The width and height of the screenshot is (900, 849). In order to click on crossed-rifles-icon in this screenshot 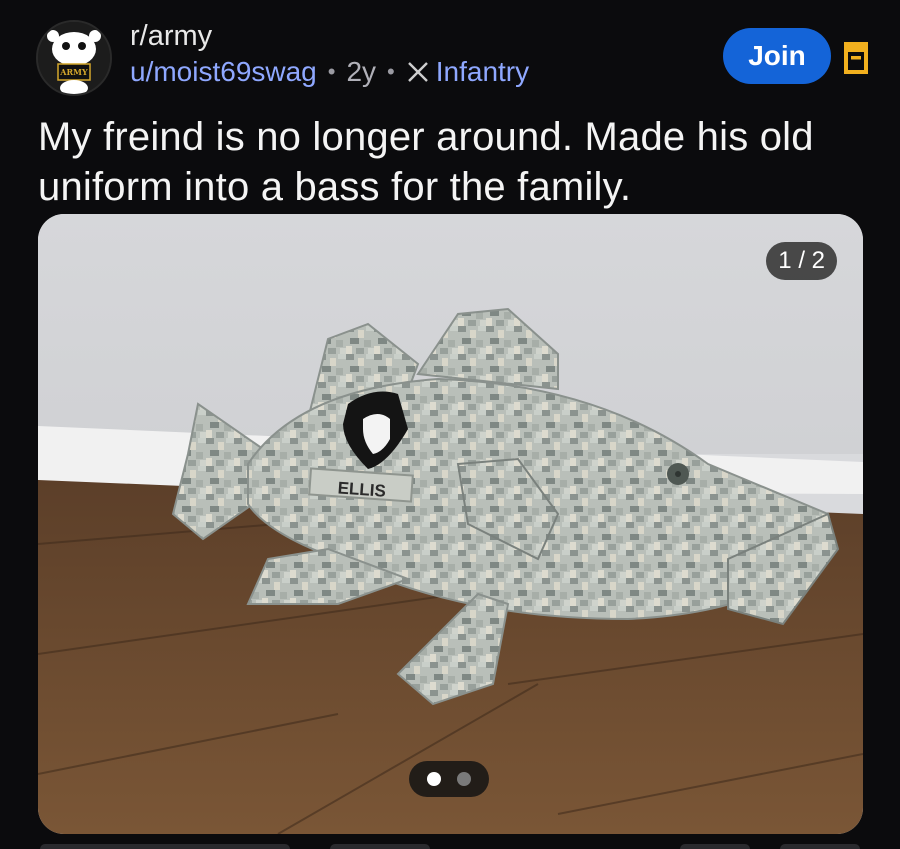, I will do `click(417, 72)`.